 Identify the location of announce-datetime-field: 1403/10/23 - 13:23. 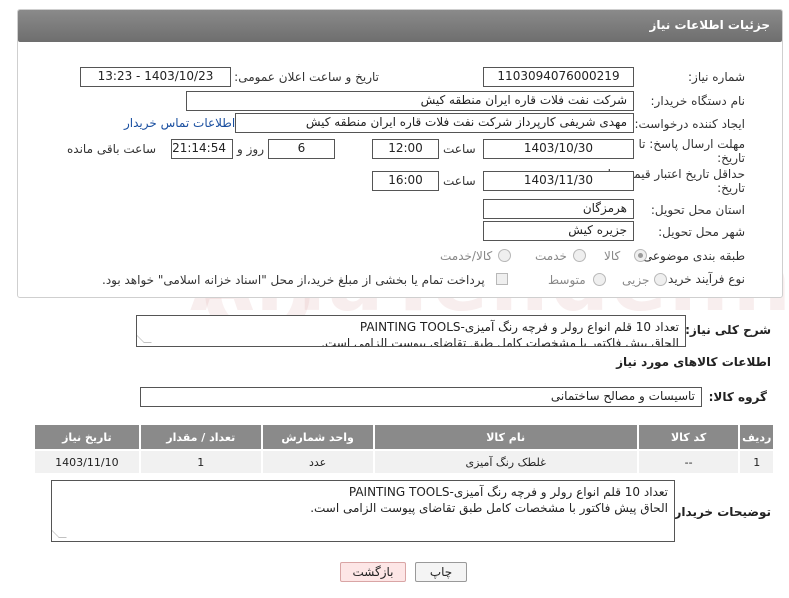
(155, 77).